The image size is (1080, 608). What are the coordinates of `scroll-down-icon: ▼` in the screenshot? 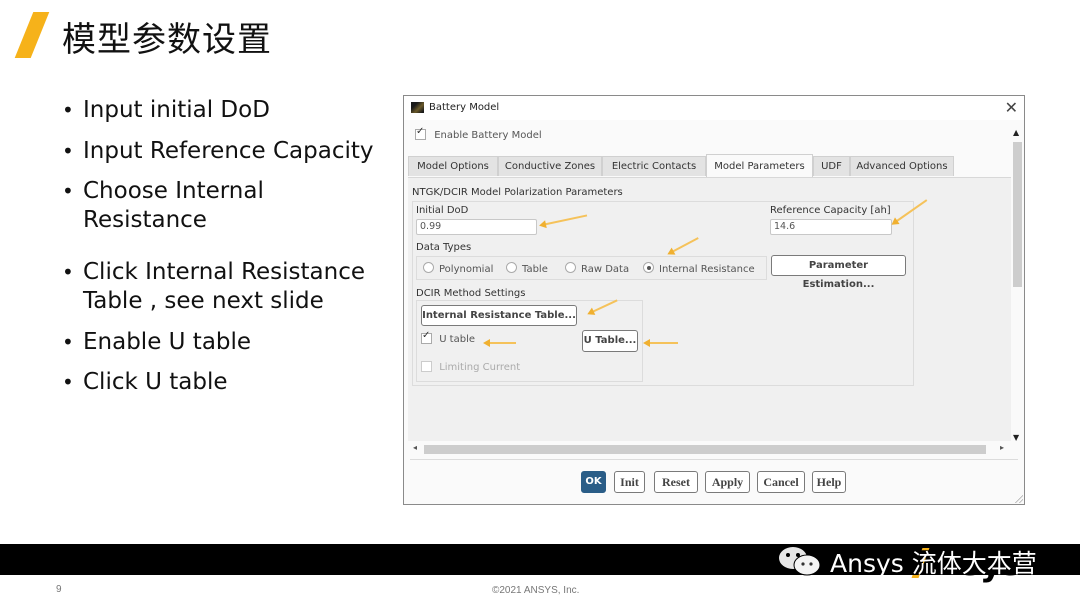 It's located at (1016, 437).